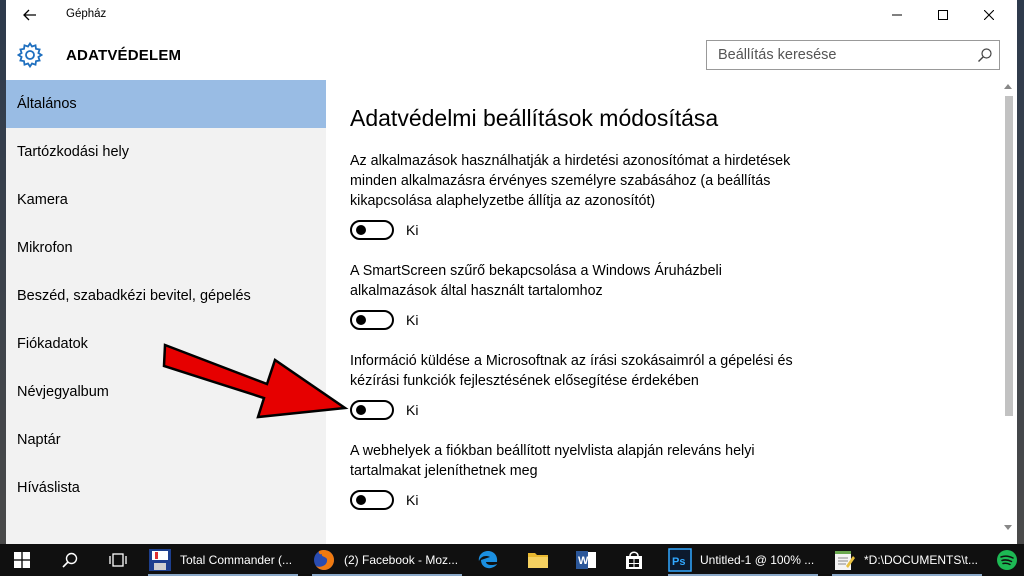  I want to click on sidebar-item-beszed: Beszéd, szabadkézi bevitel, gépelés, so click(166, 296).